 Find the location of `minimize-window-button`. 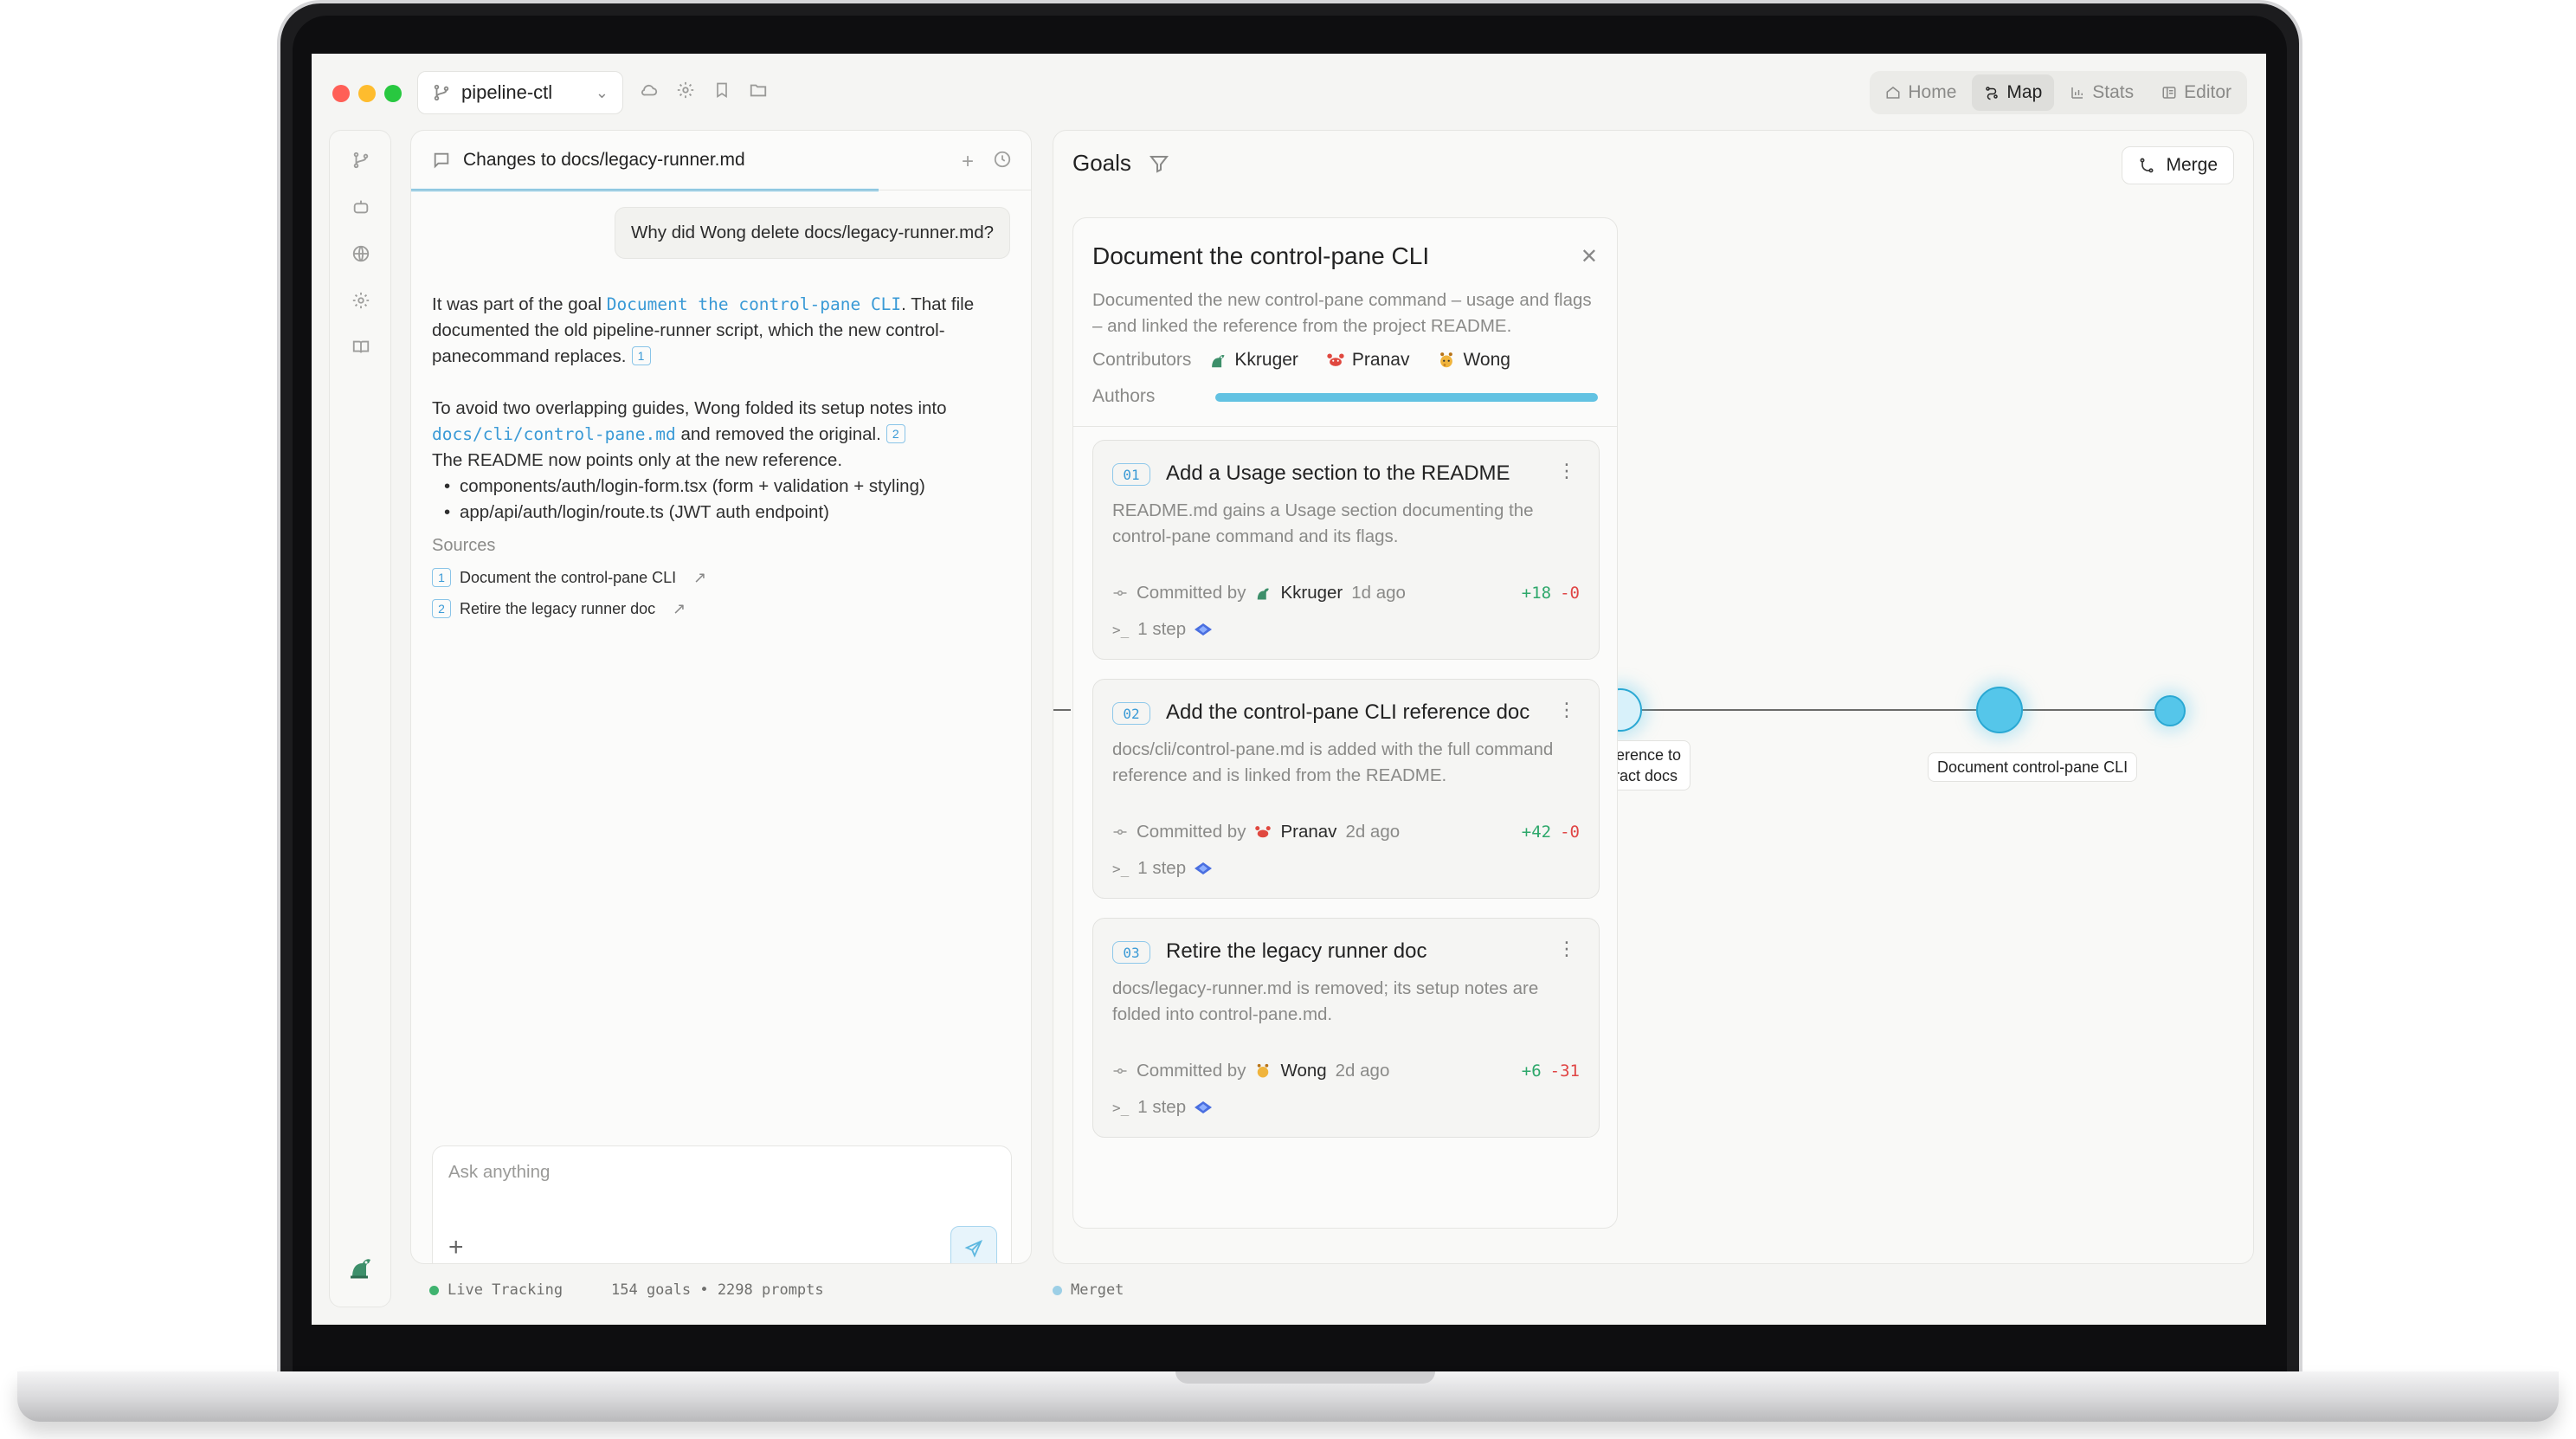

minimize-window-button is located at coordinates (367, 93).